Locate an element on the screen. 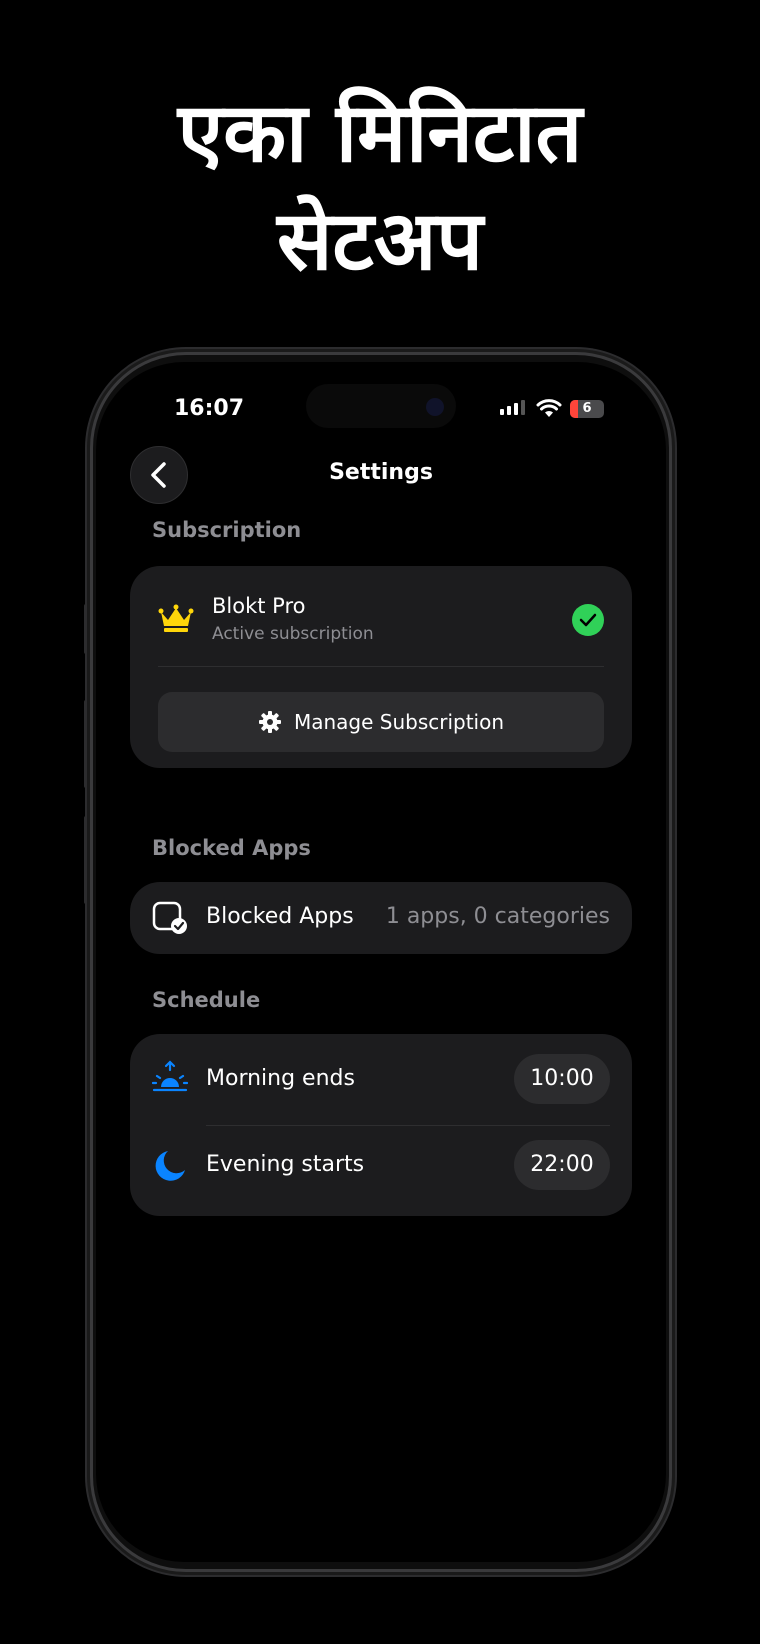  headline-line-1: एका मिनिटात is located at coordinates (380, 133).